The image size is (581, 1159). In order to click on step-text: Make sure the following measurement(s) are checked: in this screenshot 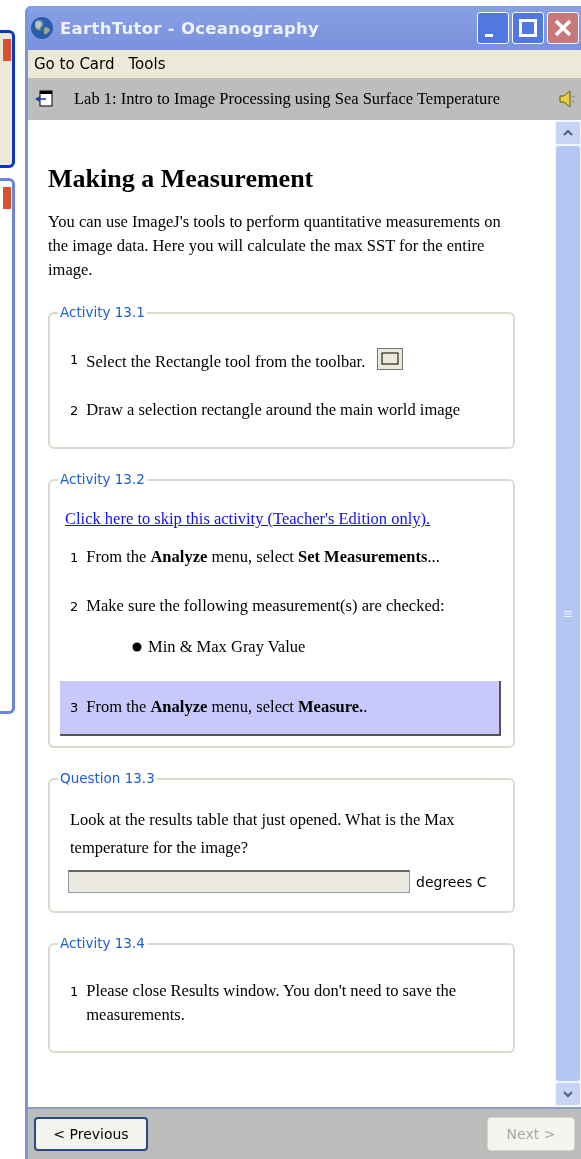, I will do `click(265, 606)`.